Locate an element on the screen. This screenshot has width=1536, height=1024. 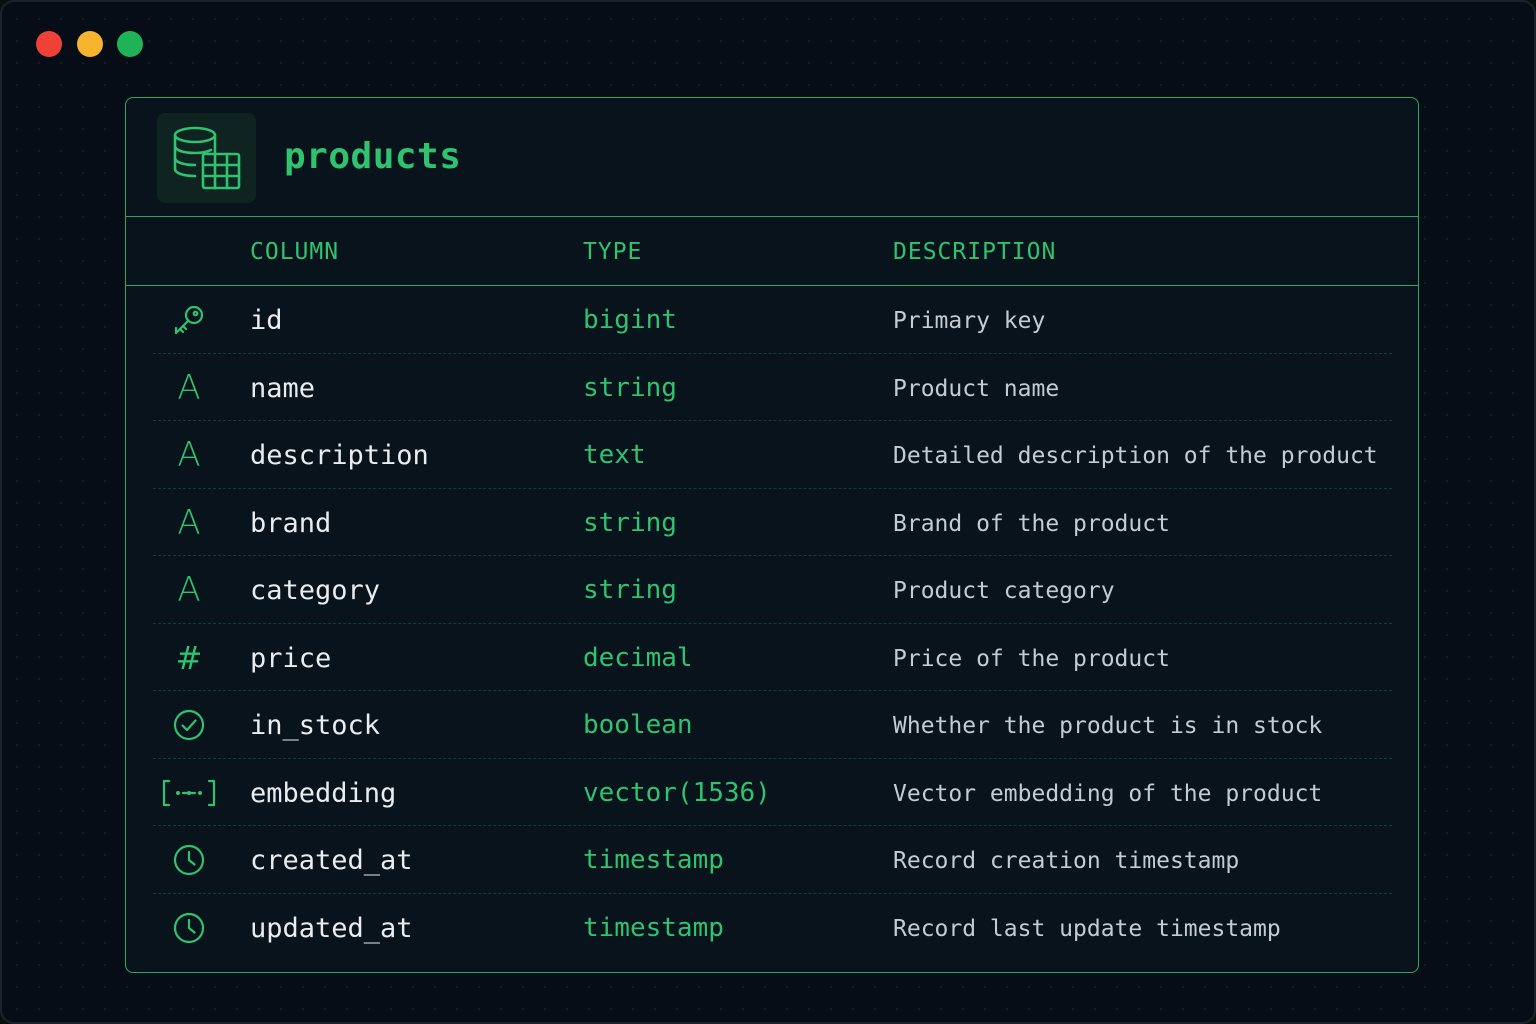
key-icon is located at coordinates (189, 320).